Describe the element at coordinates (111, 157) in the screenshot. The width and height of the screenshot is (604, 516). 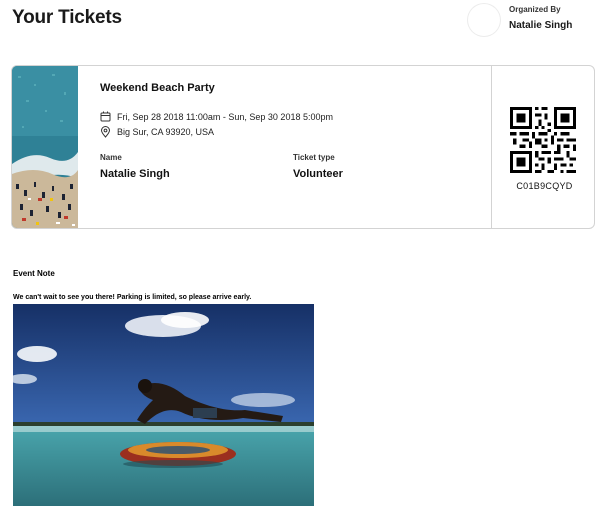
I see `attendee-name-label: Name` at that location.